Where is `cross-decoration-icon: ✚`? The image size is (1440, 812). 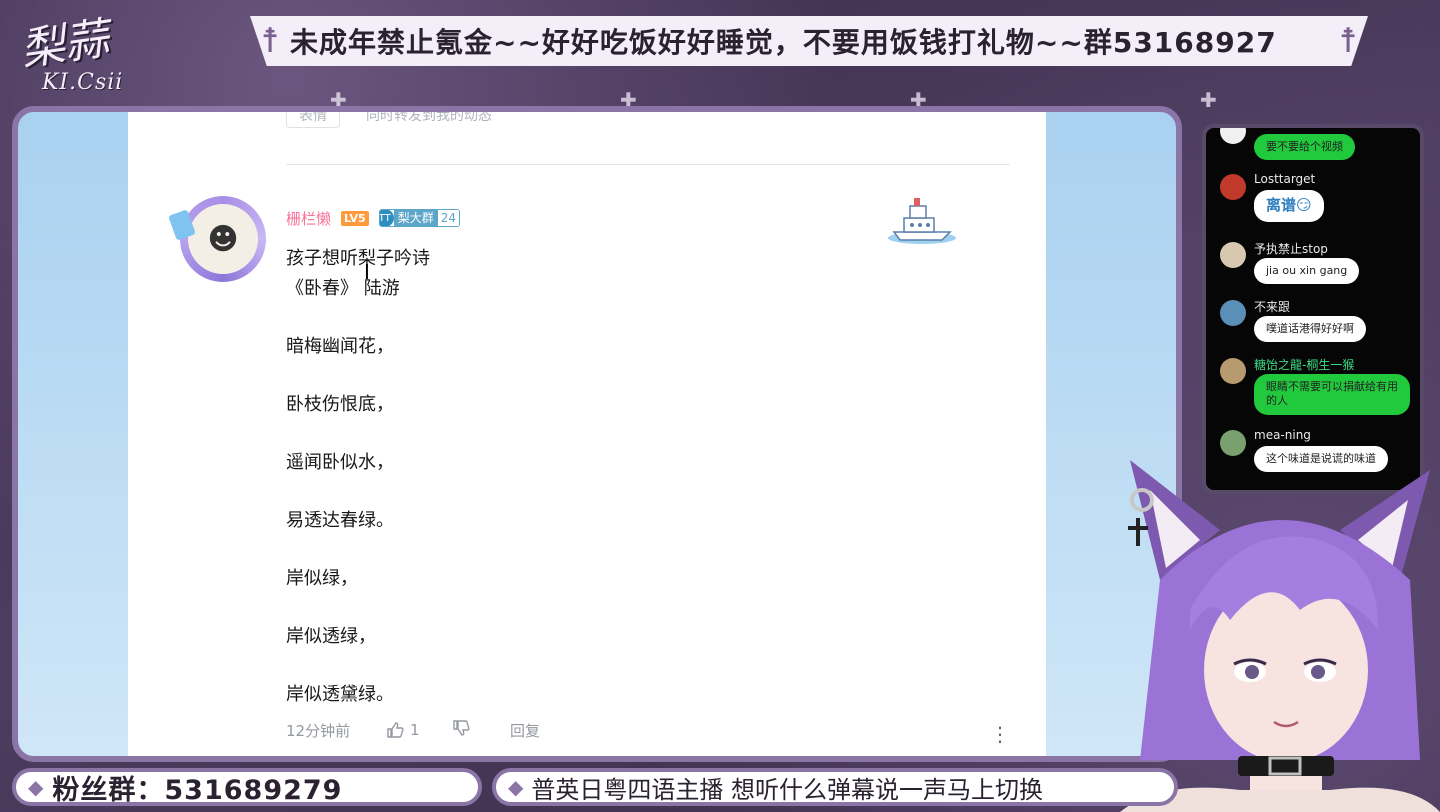 cross-decoration-icon: ✚ is located at coordinates (1208, 100).